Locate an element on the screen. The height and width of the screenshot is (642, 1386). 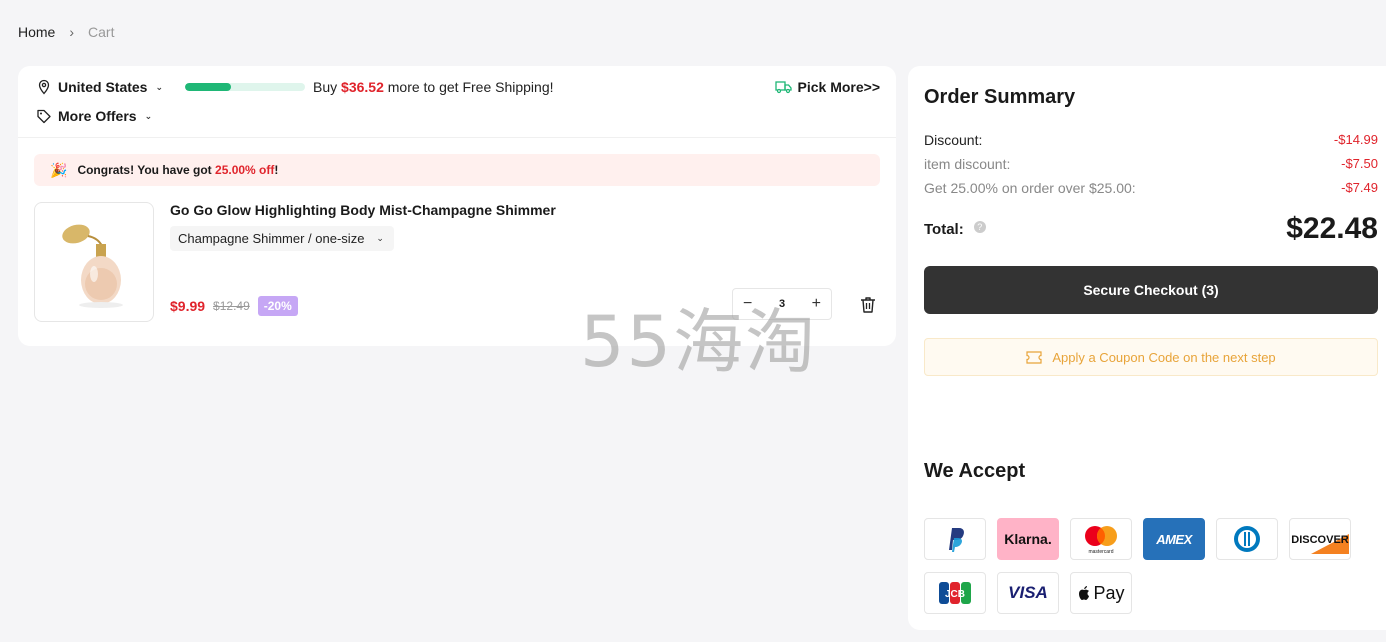
country-selector: United States ⌄ is located at coordinates (99, 87).